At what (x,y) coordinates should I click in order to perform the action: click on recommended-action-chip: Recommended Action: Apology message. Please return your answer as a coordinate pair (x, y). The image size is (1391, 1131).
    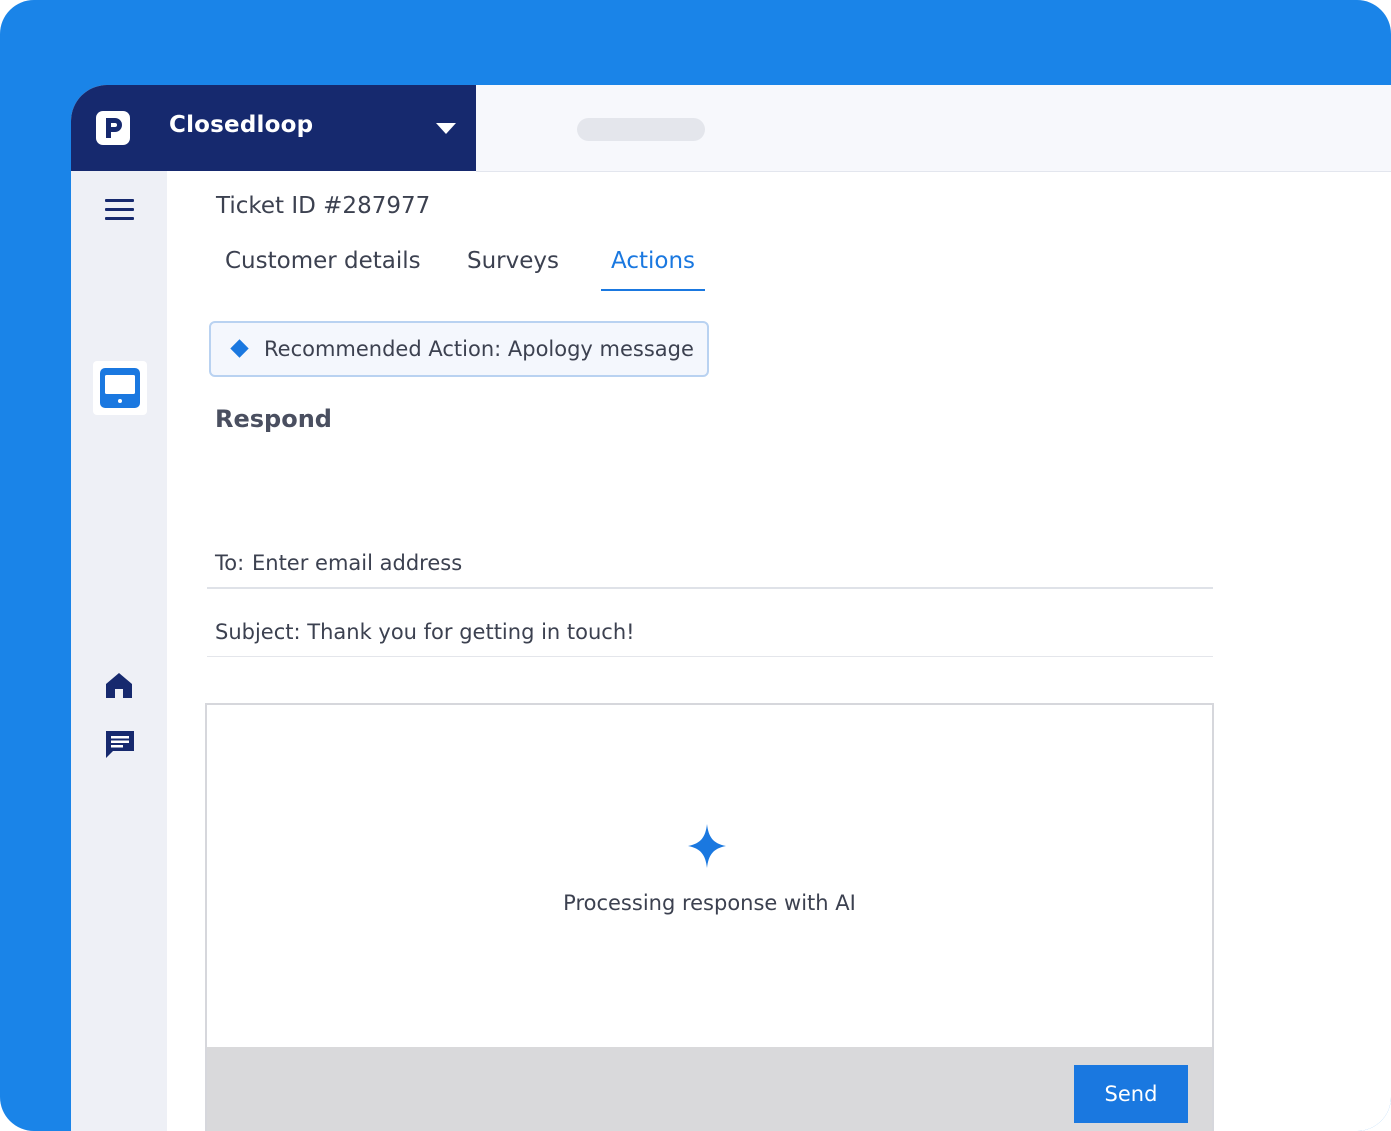
    Looking at the image, I should click on (459, 349).